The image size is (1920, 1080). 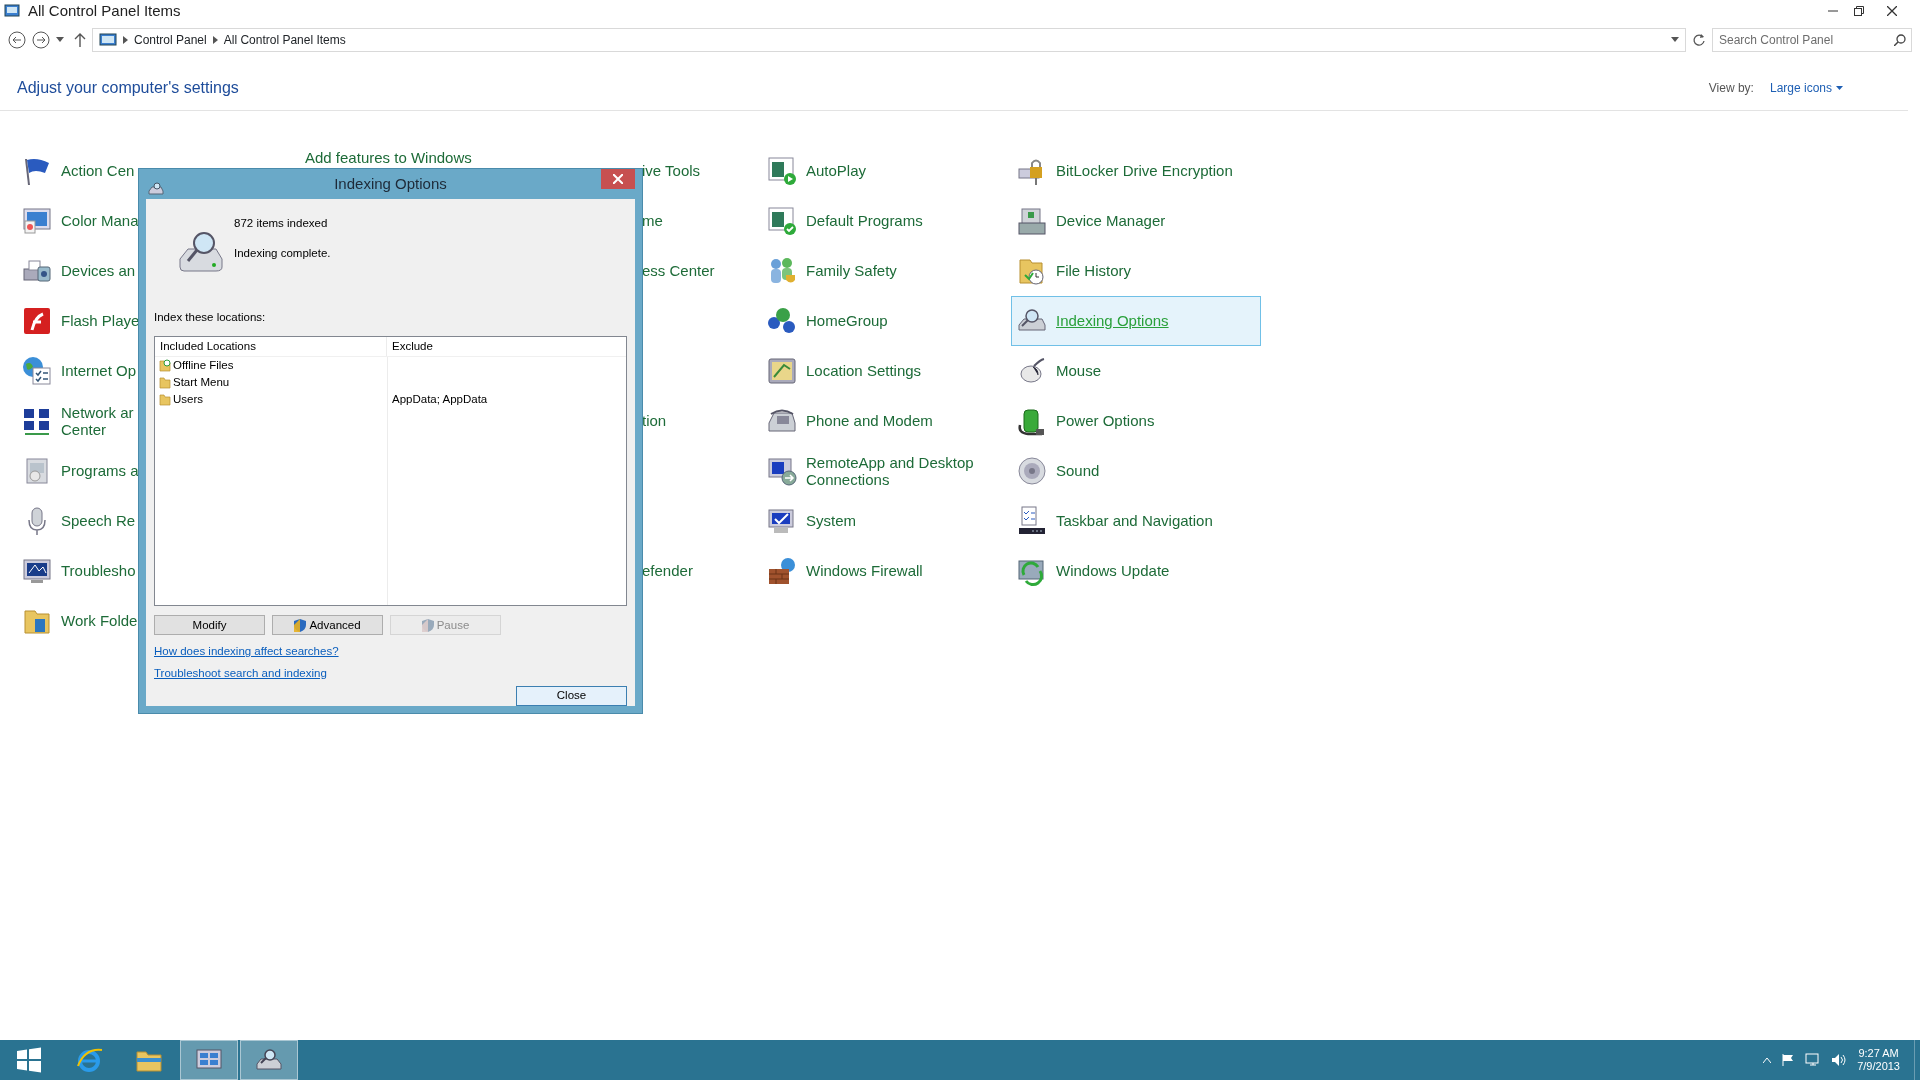 What do you see at coordinates (210, 317) in the screenshot?
I see `locations-label: Index these locations:` at bounding box center [210, 317].